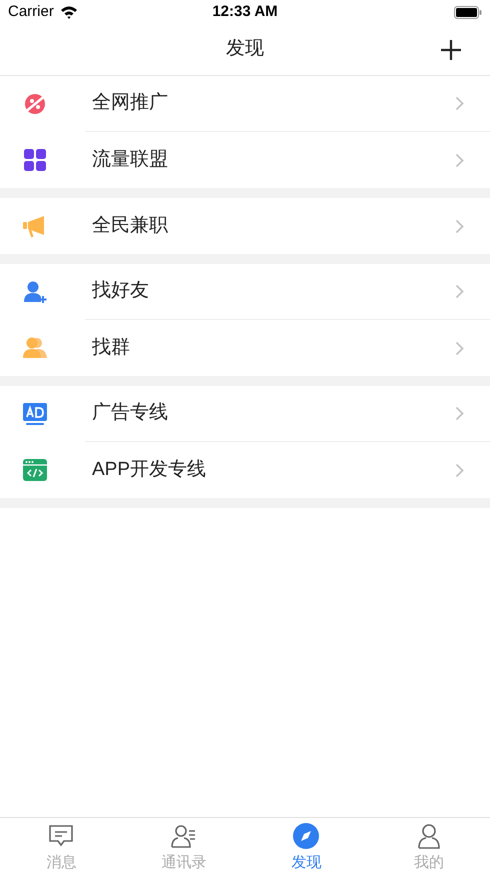 This screenshot has height=876, width=490. Describe the element at coordinates (130, 103) in the screenshot. I see `menu-label: 全网推广` at that location.